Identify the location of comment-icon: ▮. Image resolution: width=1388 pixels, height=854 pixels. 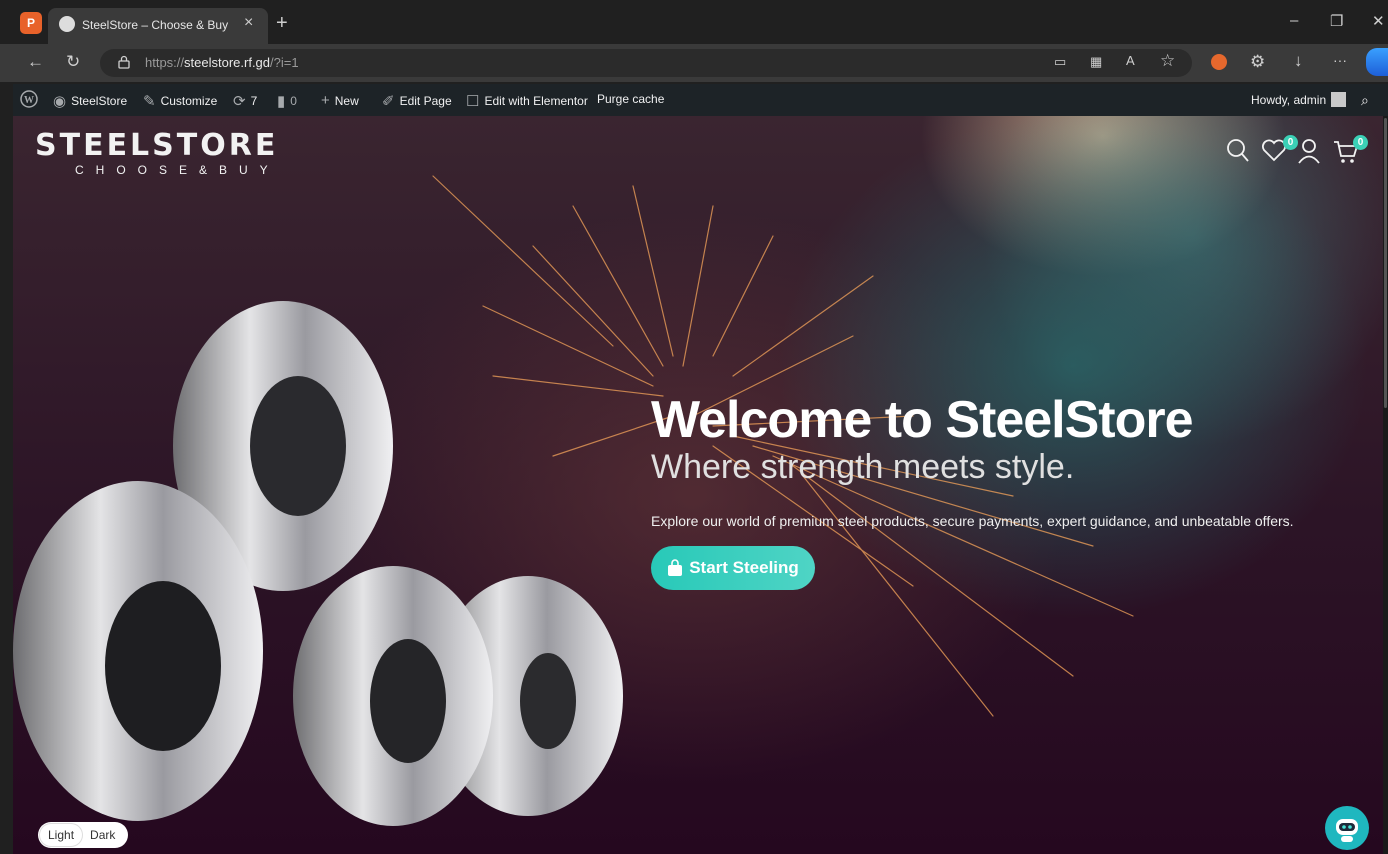
(281, 101).